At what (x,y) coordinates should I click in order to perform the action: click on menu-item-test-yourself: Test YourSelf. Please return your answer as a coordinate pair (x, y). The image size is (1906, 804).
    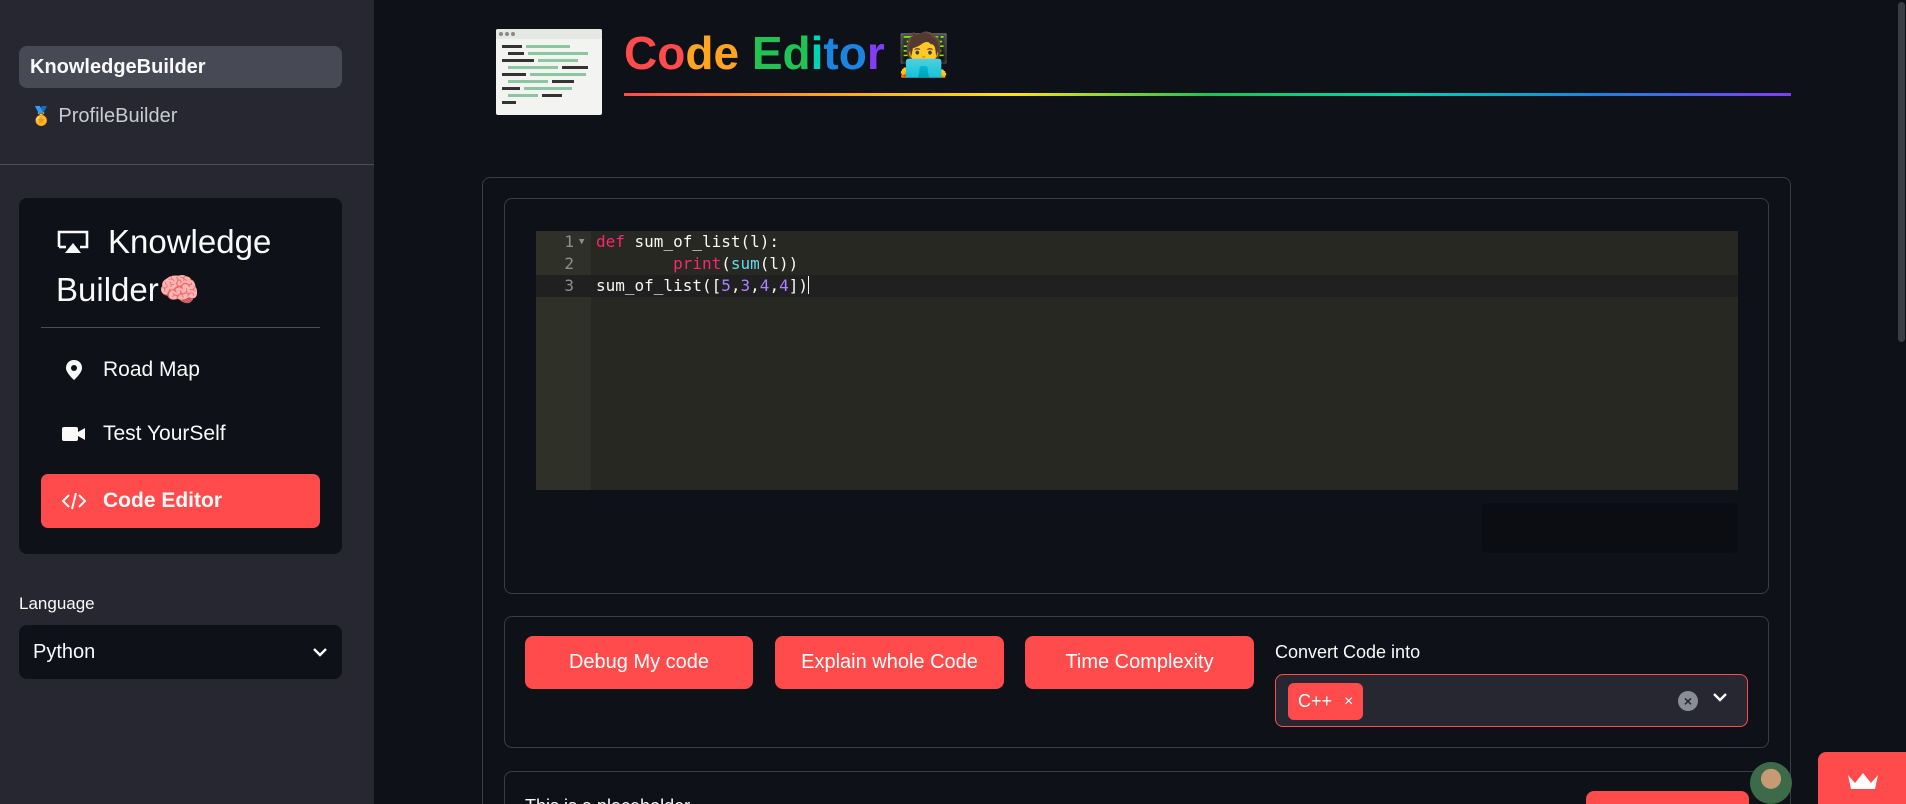
    Looking at the image, I should click on (180, 434).